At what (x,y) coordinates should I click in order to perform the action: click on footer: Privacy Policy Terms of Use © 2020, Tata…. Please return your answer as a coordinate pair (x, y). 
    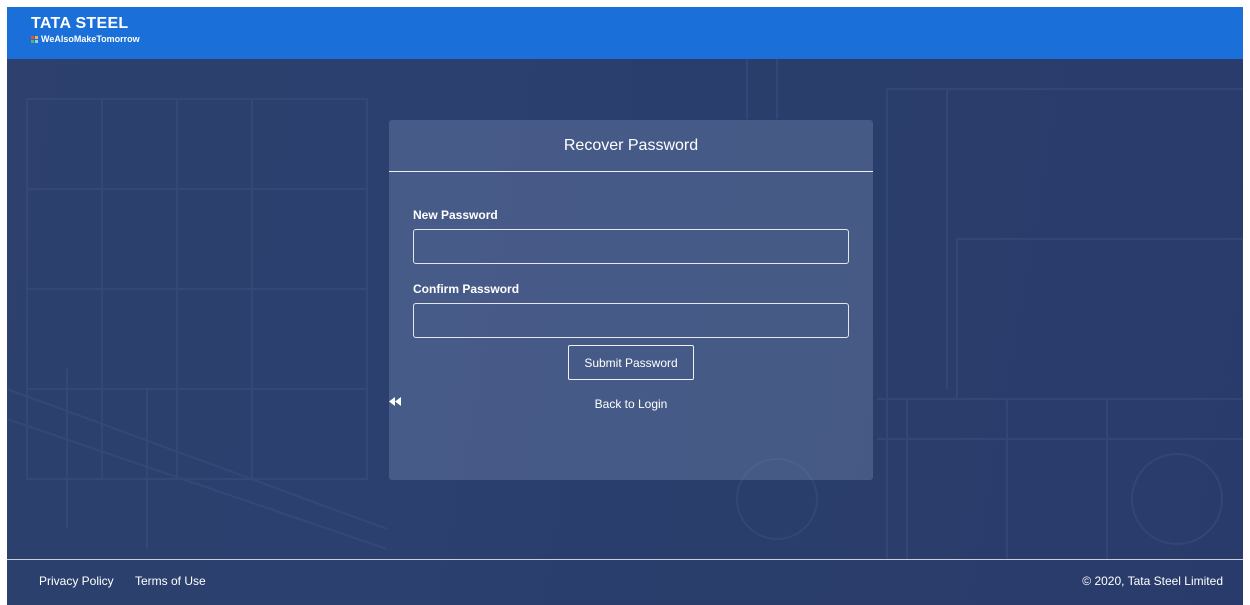
    Looking at the image, I should click on (625, 582).